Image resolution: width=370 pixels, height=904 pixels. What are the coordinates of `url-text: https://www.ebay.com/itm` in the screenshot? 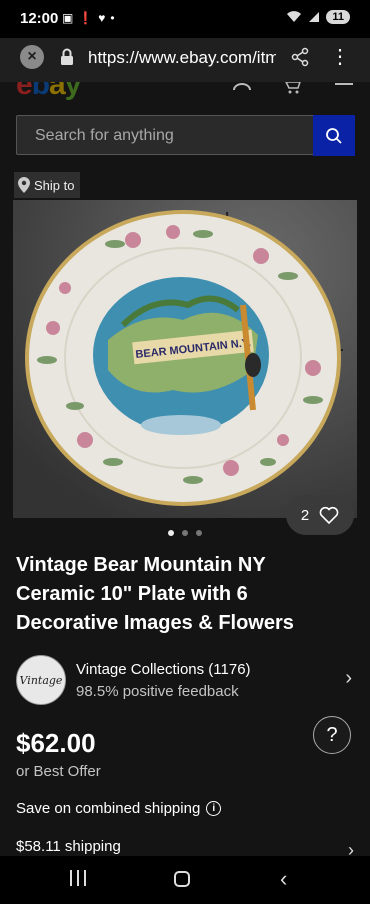 It's located at (182, 58).